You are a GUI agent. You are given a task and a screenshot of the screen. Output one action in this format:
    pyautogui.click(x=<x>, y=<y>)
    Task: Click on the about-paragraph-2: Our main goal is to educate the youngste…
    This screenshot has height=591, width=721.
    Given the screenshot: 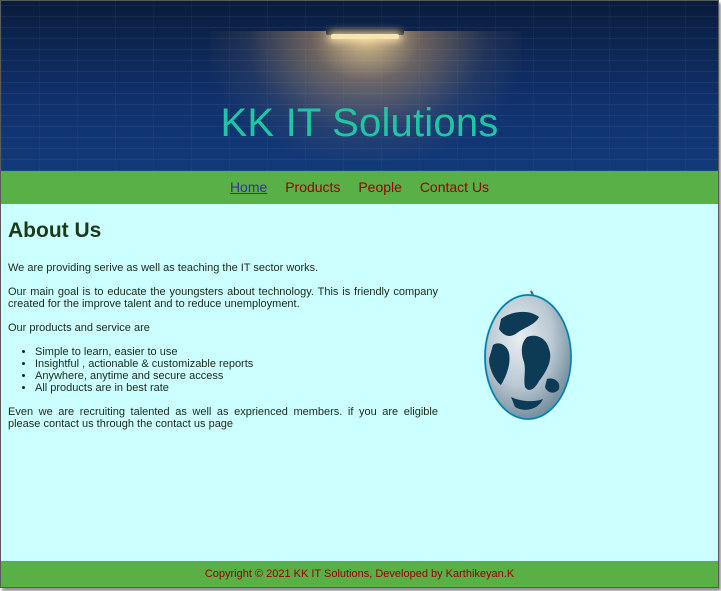 What is the action you would take?
    pyautogui.click(x=223, y=298)
    